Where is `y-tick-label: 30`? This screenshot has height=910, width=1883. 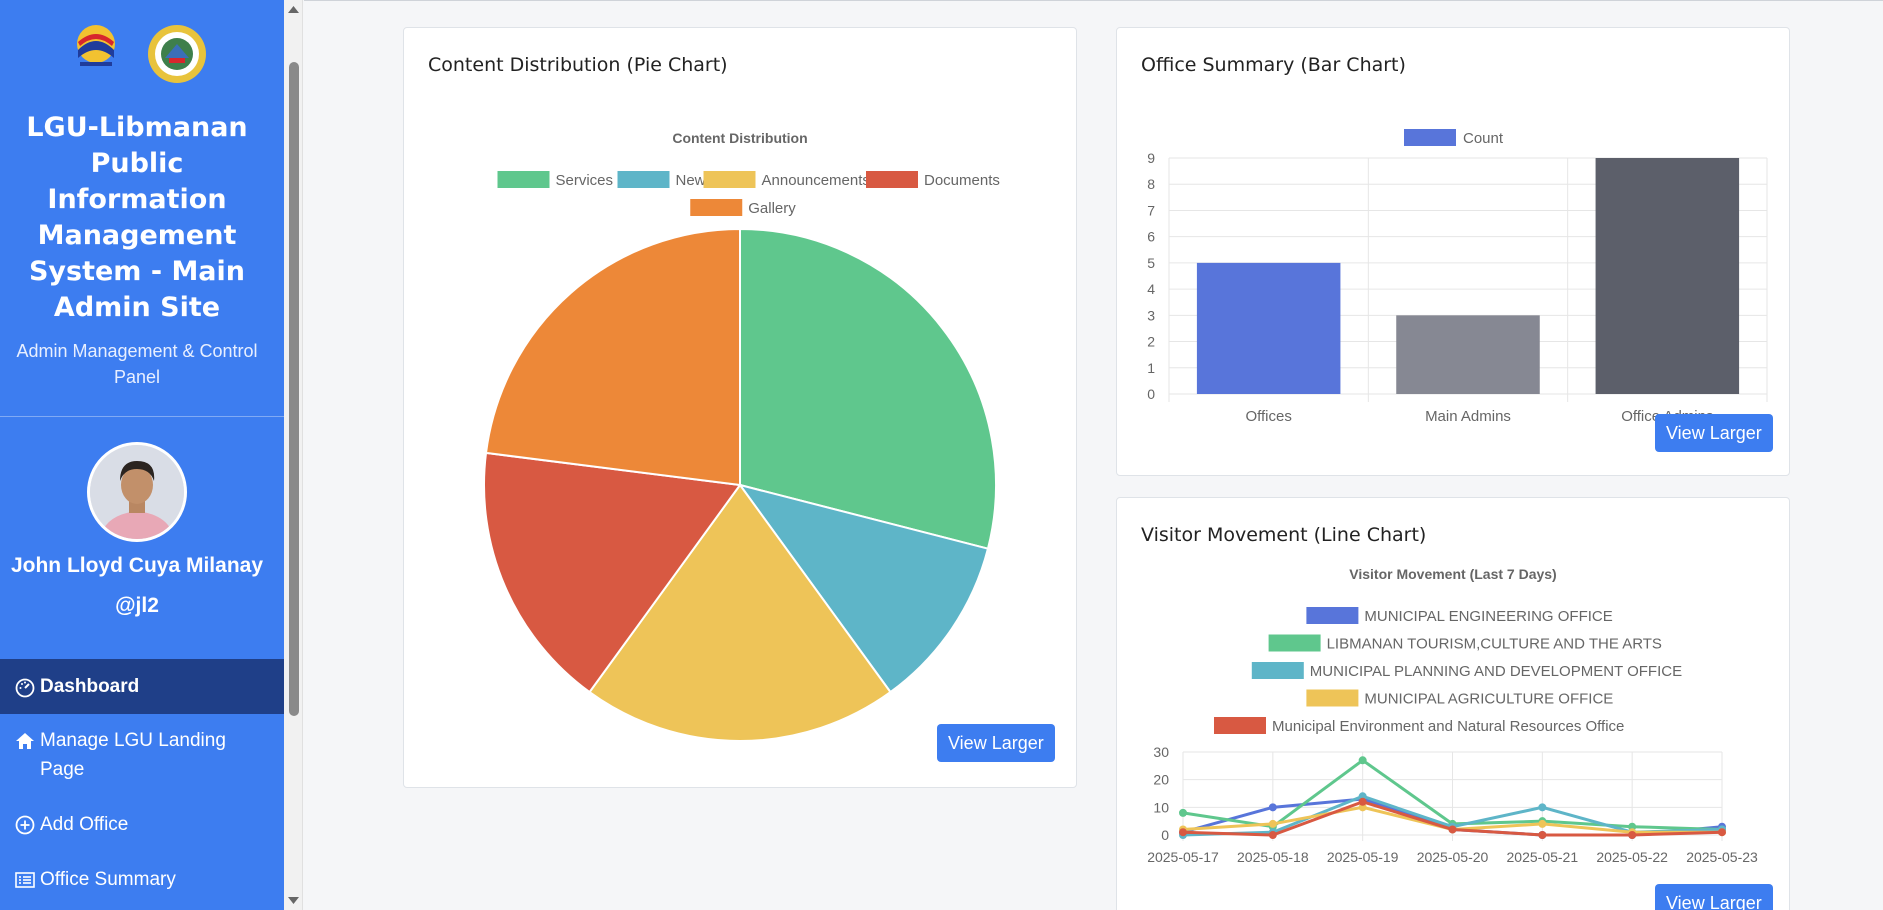
y-tick-label: 30 is located at coordinates (1161, 752).